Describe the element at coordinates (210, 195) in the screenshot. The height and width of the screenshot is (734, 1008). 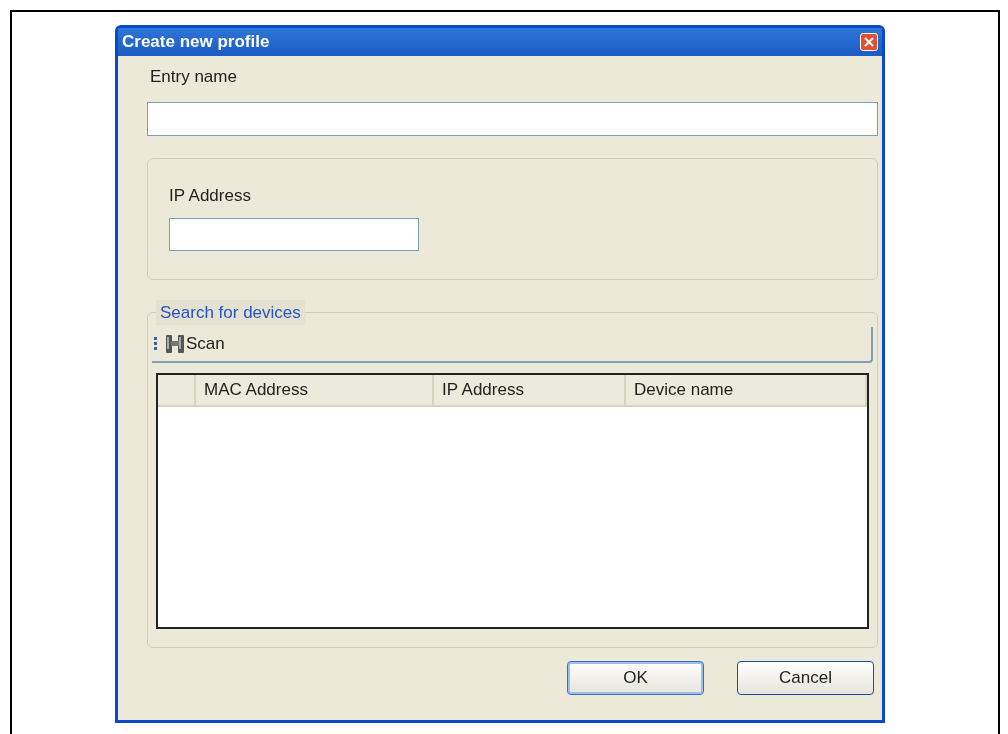
I see `field-label: IP Address` at that location.